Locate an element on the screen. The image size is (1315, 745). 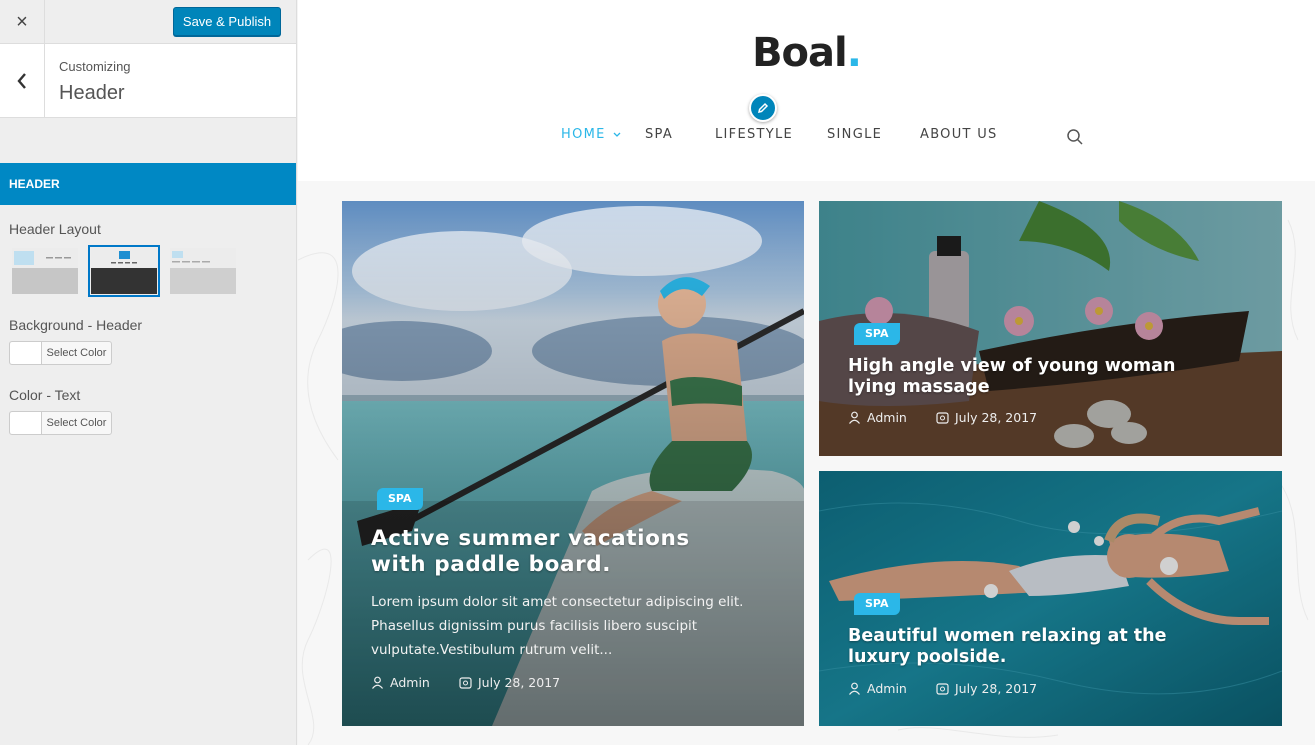
main-navigation: HOME SPA LIFESTYLE SINGLE ABOUT US is located at coordinates (806, 137).